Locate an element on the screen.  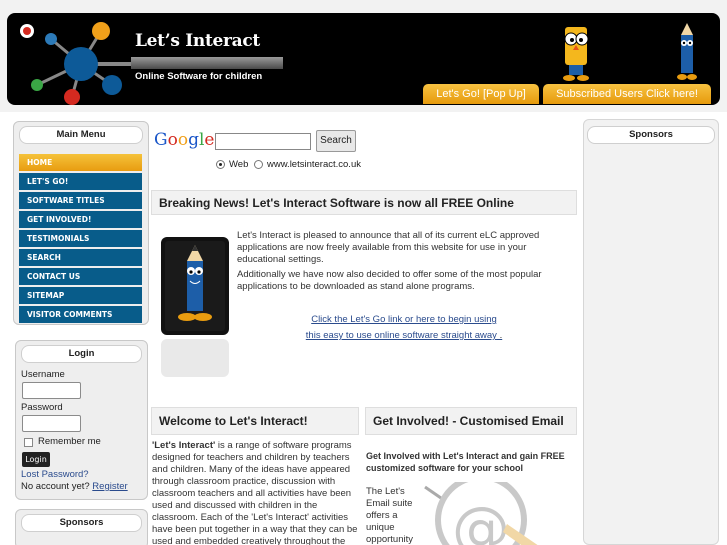
menu-item-testimonials: TESTIMONIALS is located at coordinates (80, 238).